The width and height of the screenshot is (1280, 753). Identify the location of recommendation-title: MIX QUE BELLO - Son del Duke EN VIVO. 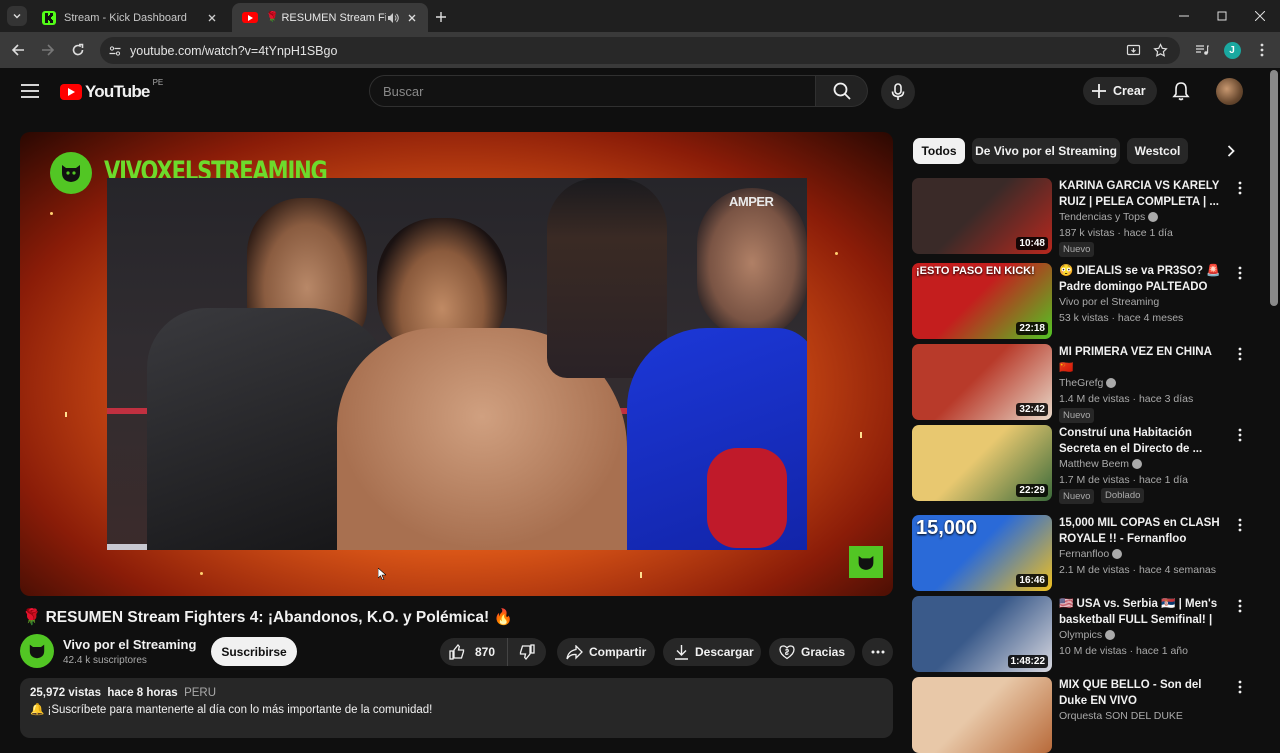
(1141, 693).